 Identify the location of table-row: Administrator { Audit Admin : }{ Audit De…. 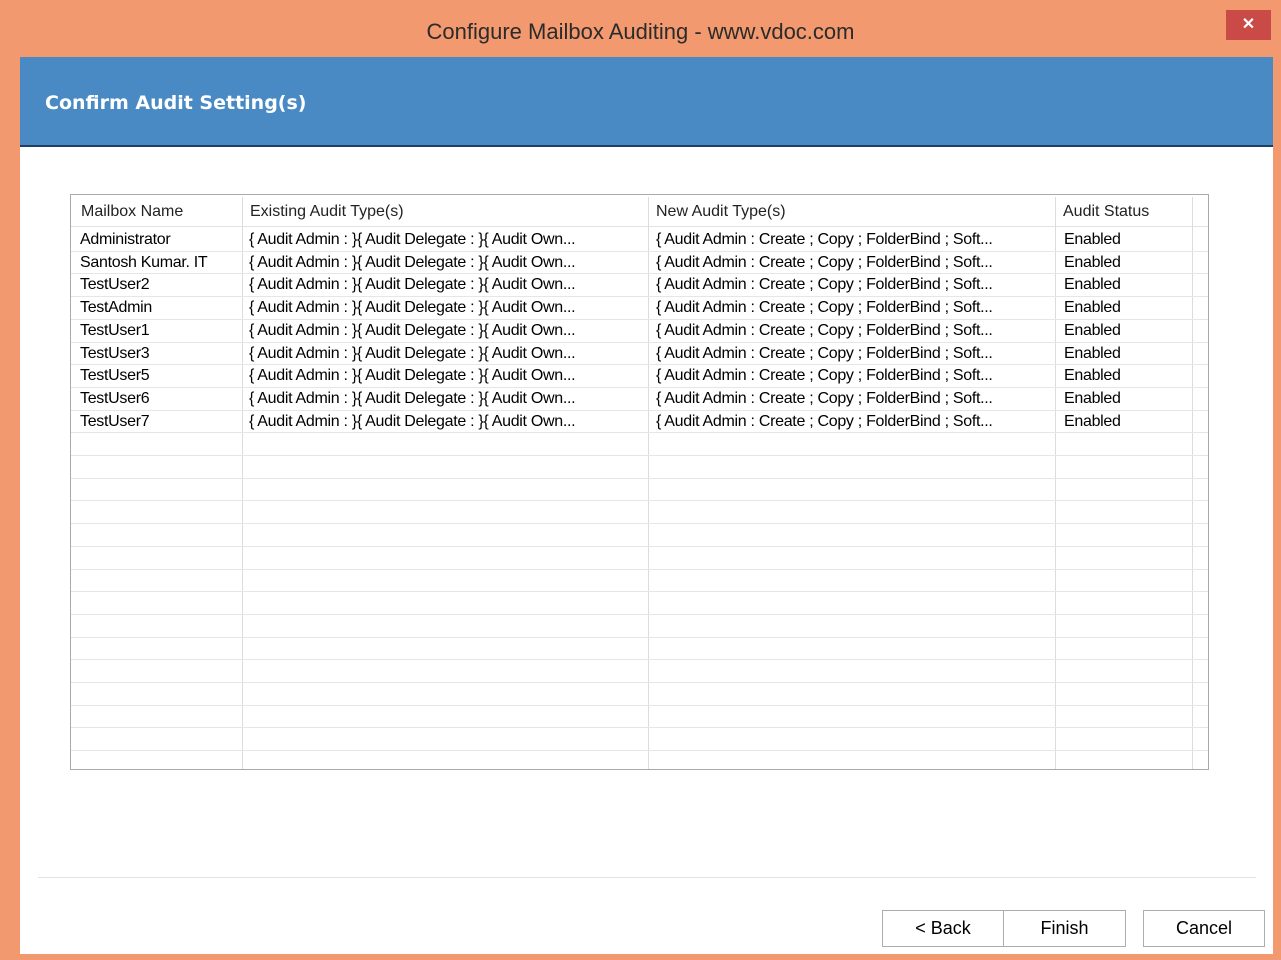
(639, 239).